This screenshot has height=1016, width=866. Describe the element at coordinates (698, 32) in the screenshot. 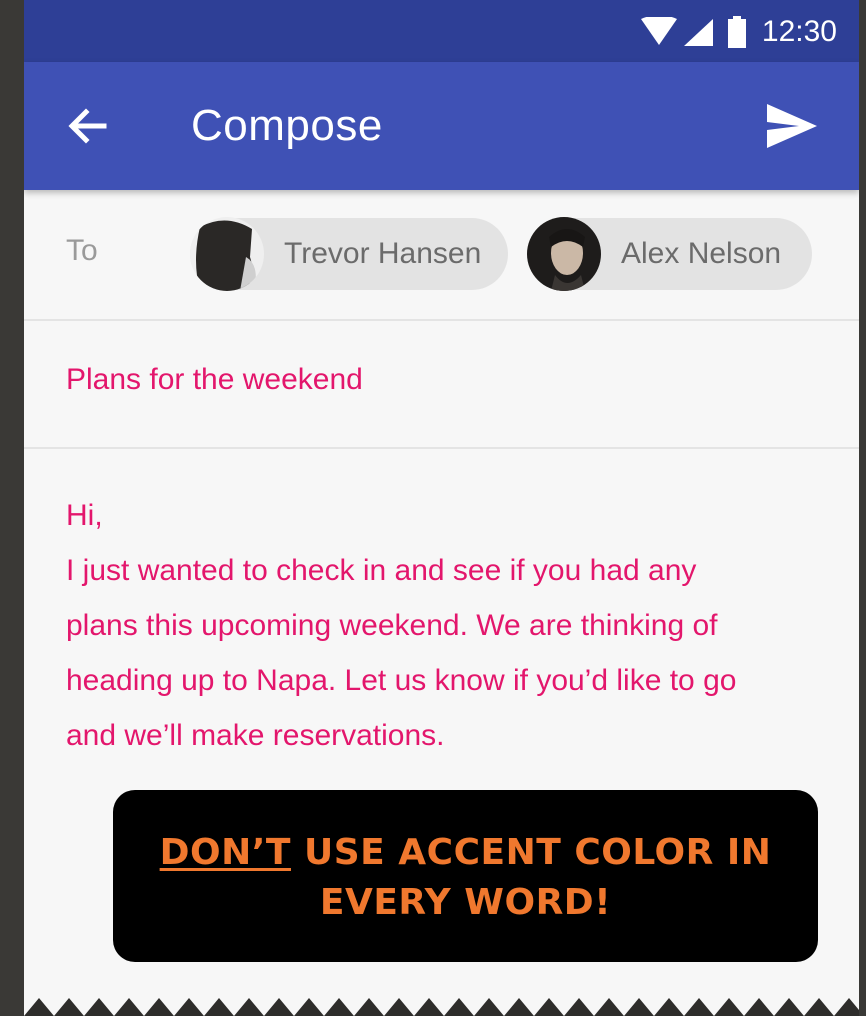

I see `signal-icon` at that location.